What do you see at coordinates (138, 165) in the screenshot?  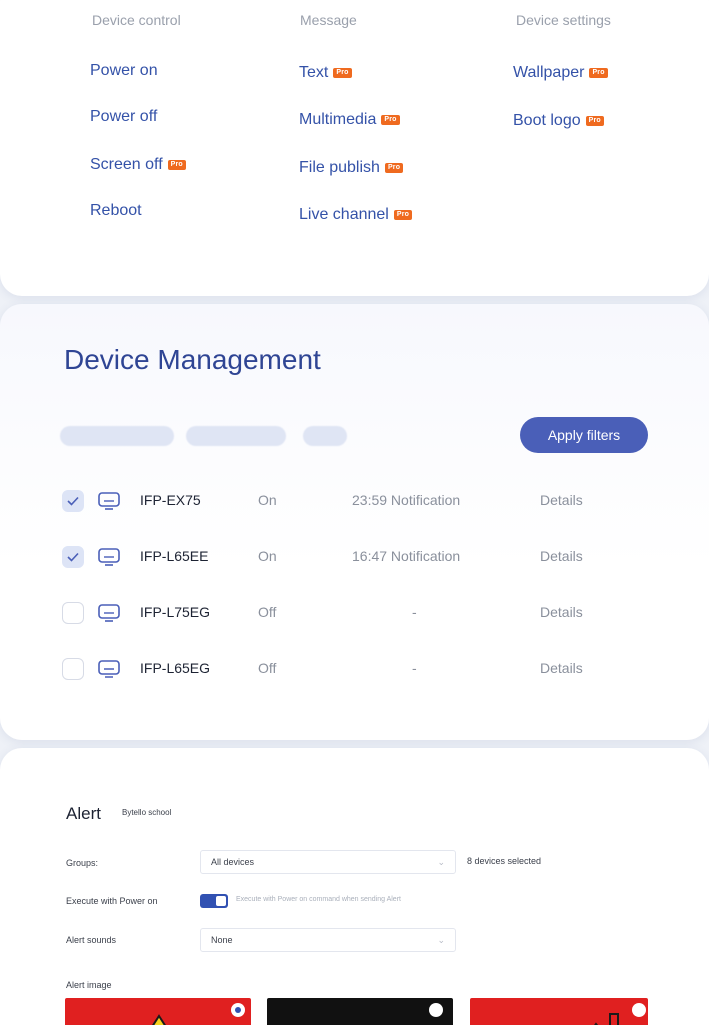 I see `screen-off-link: Screen off Pro` at bounding box center [138, 165].